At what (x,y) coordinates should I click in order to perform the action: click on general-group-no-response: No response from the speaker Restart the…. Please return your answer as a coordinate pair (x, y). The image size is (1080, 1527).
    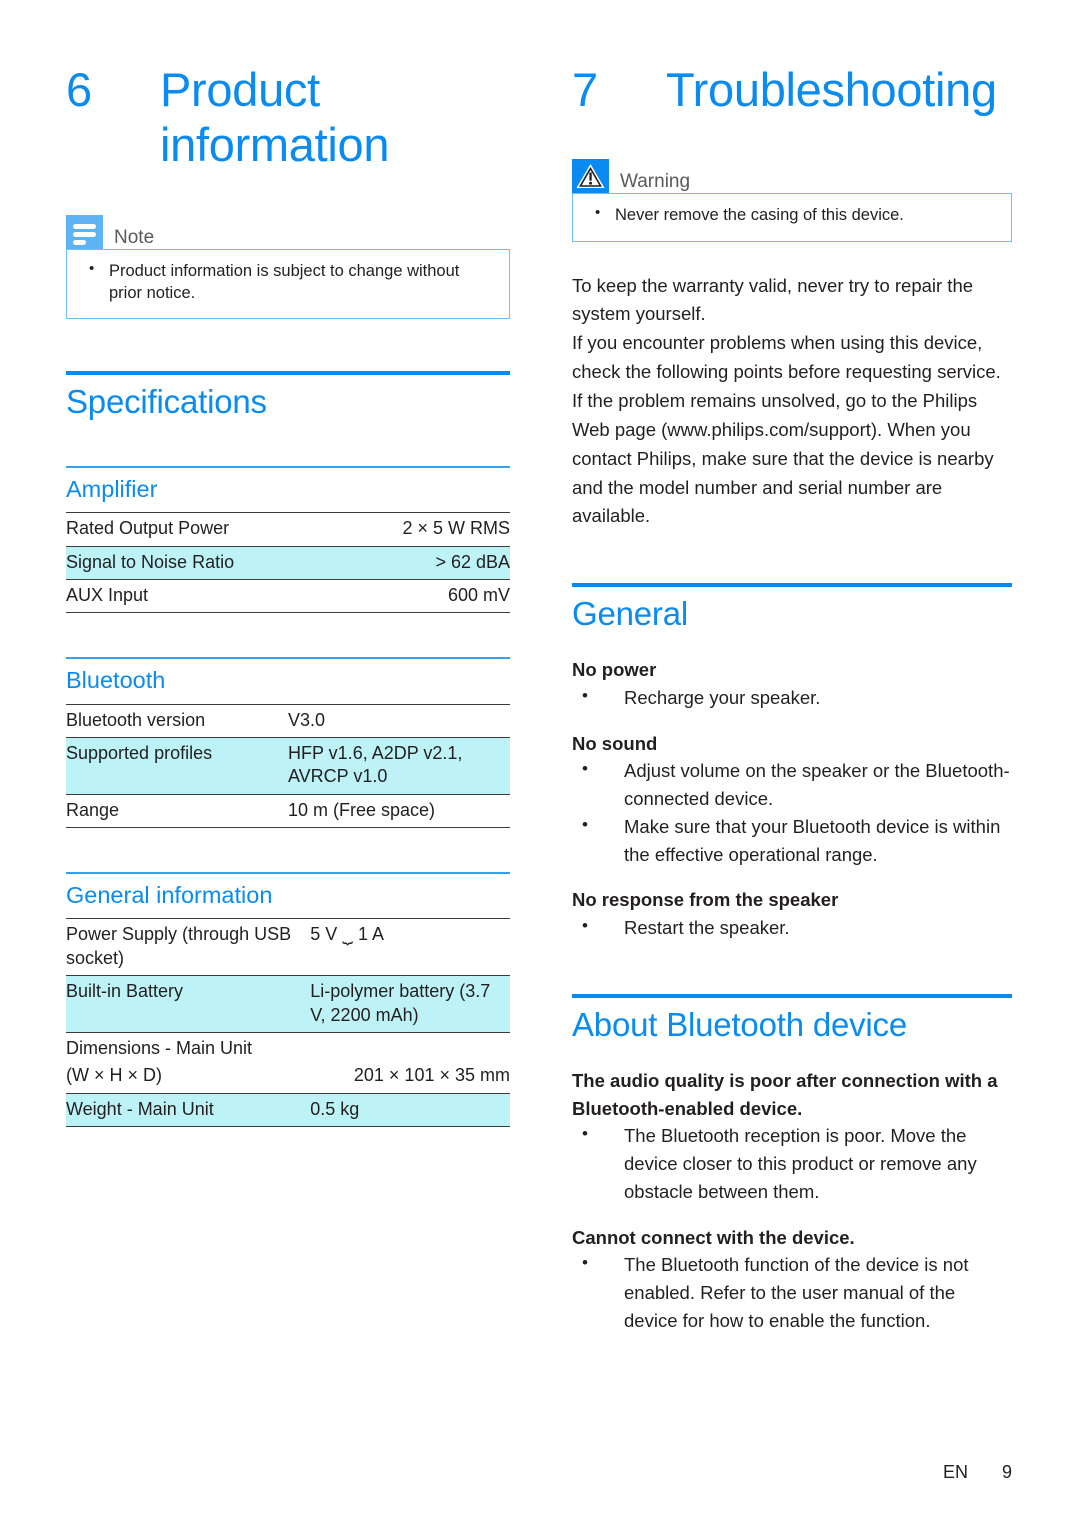
    Looking at the image, I should click on (792, 914).